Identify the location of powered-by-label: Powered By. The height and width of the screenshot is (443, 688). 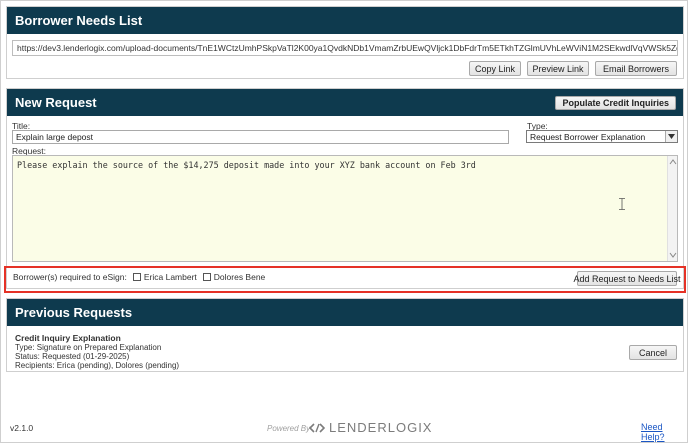
(289, 428).